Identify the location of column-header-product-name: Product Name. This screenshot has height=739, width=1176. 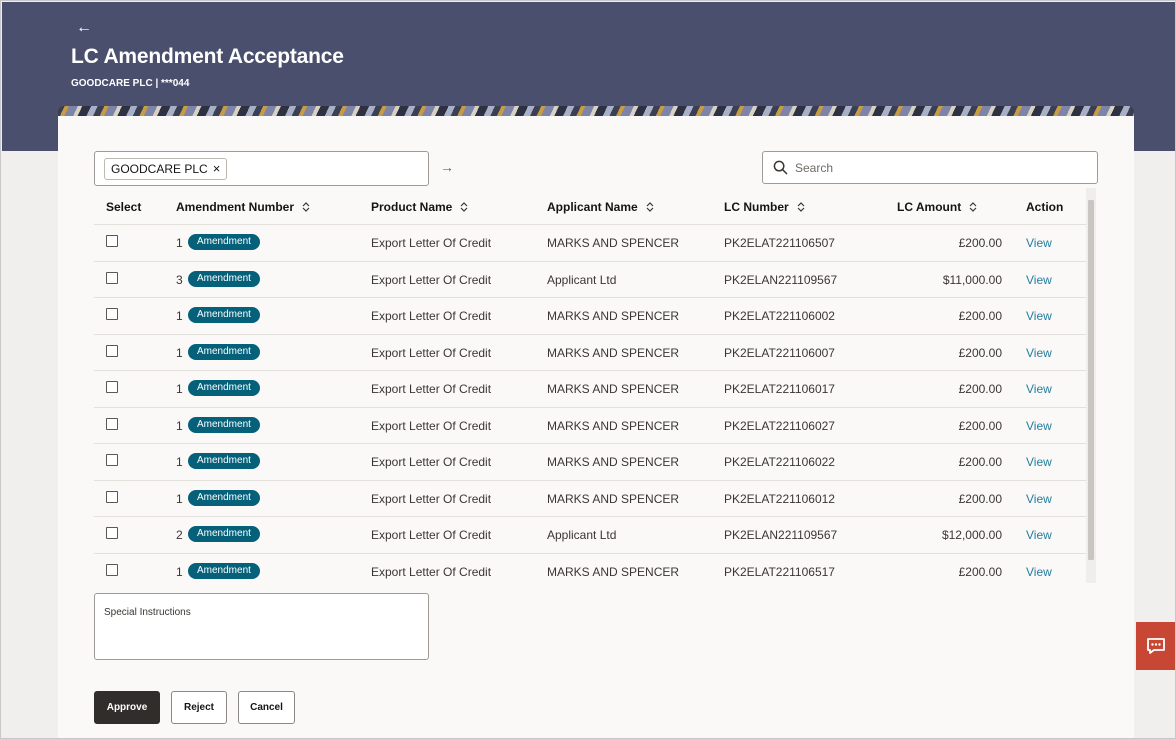
(419, 207).